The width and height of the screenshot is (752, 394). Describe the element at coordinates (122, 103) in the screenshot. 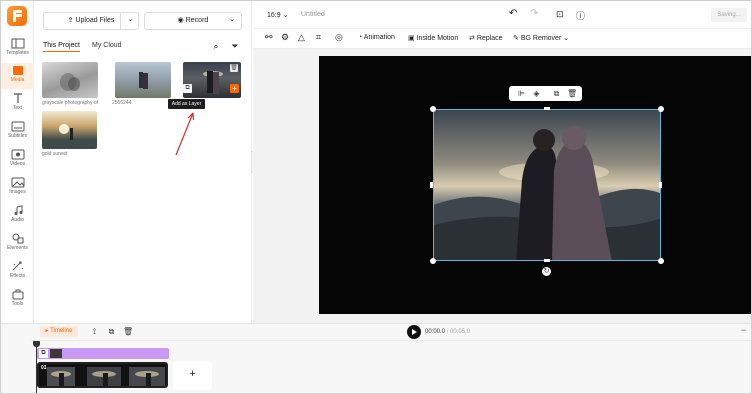

I see `media-caption: 2566244` at that location.